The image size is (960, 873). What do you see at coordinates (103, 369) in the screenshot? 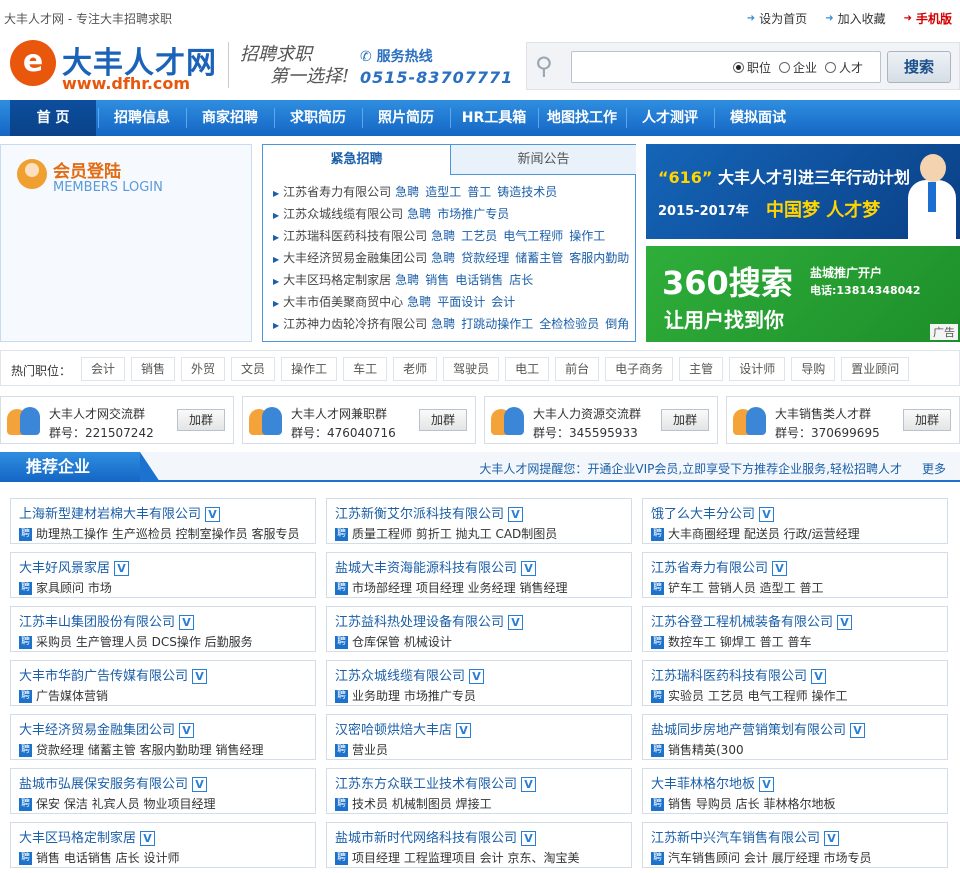
I see `hot-tag: 会计` at bounding box center [103, 369].